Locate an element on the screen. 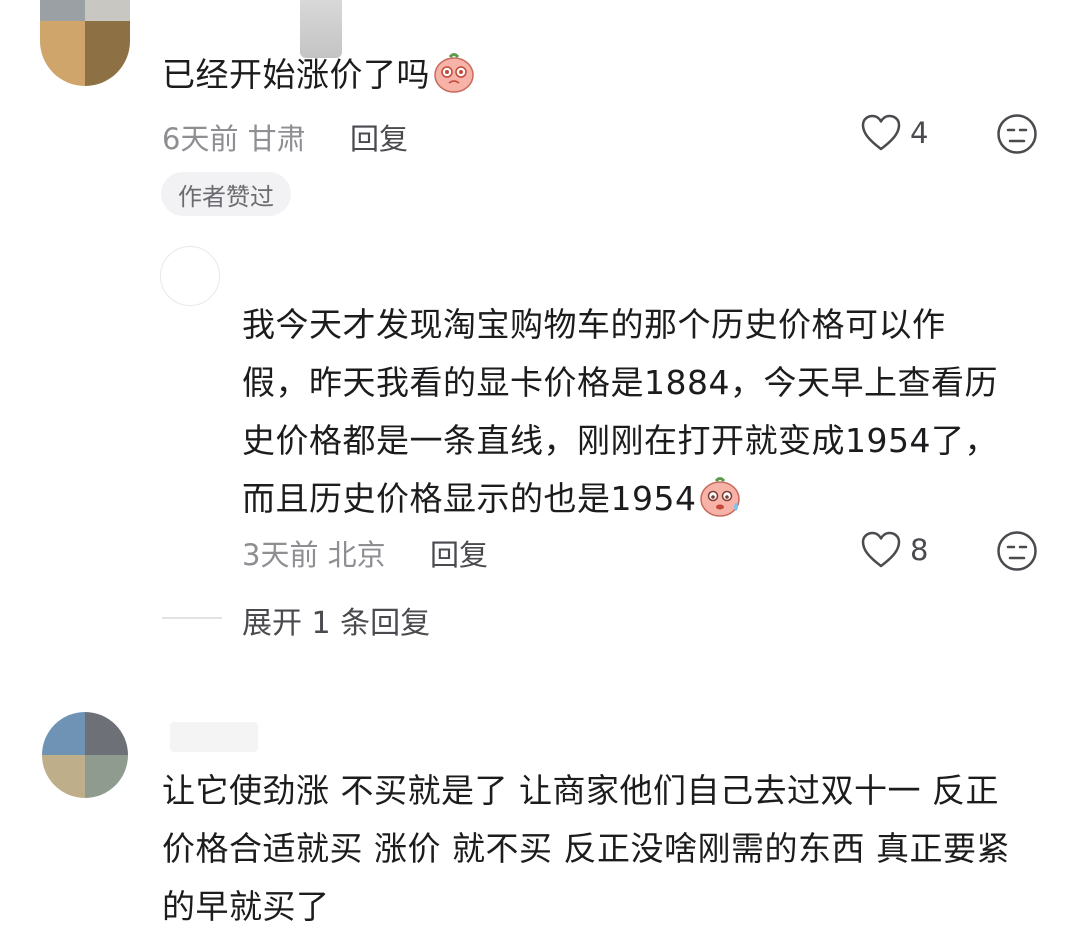  username-blurred is located at coordinates (214, 737).